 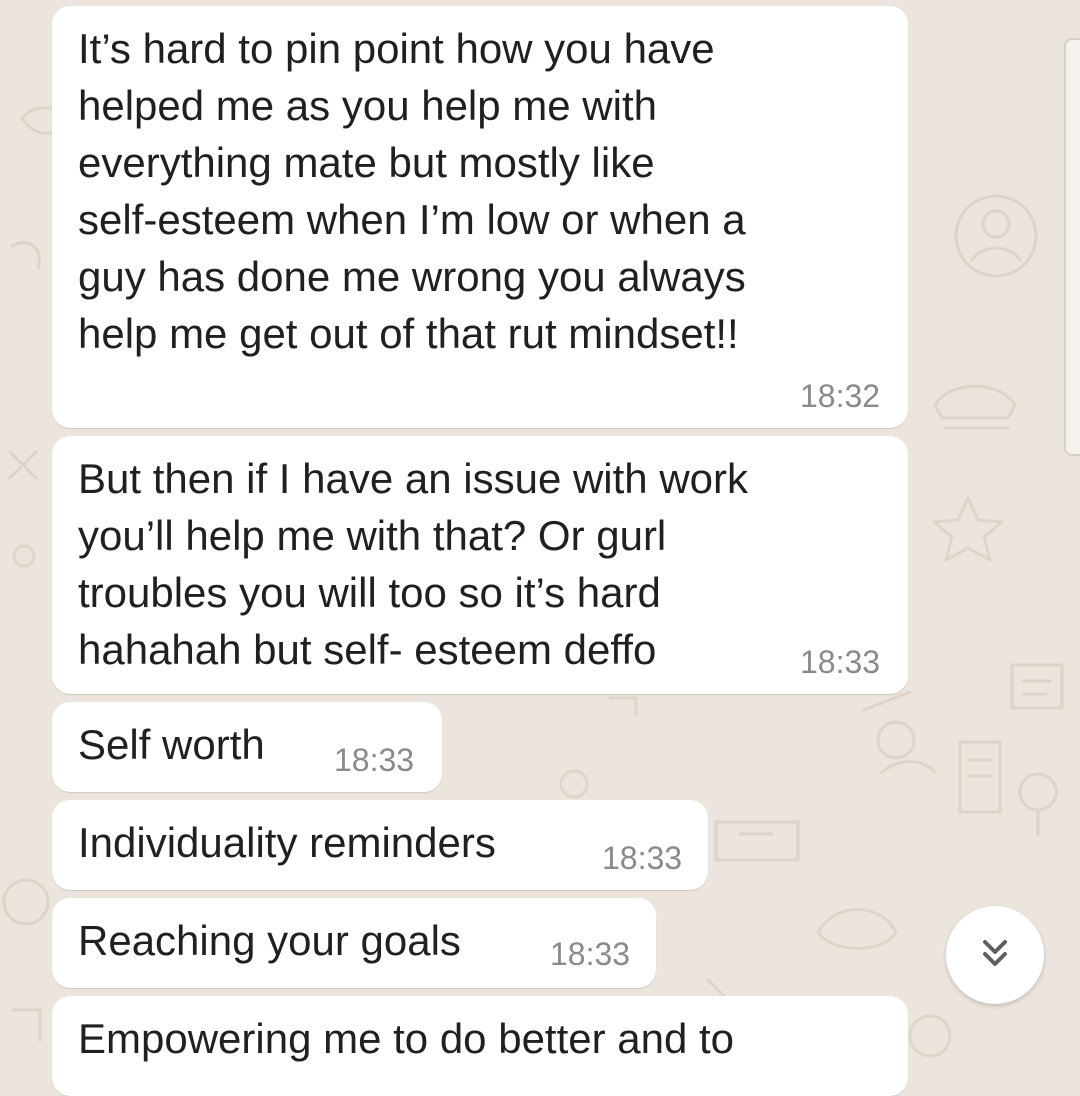 I want to click on double-chevron-down-icon, so click(x=995, y=955).